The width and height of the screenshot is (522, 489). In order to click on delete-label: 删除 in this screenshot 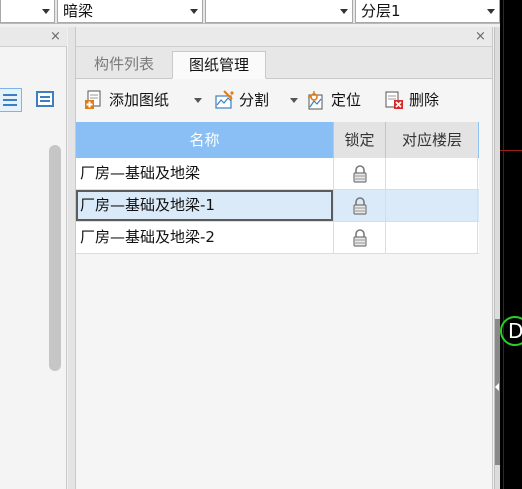, I will do `click(424, 100)`.